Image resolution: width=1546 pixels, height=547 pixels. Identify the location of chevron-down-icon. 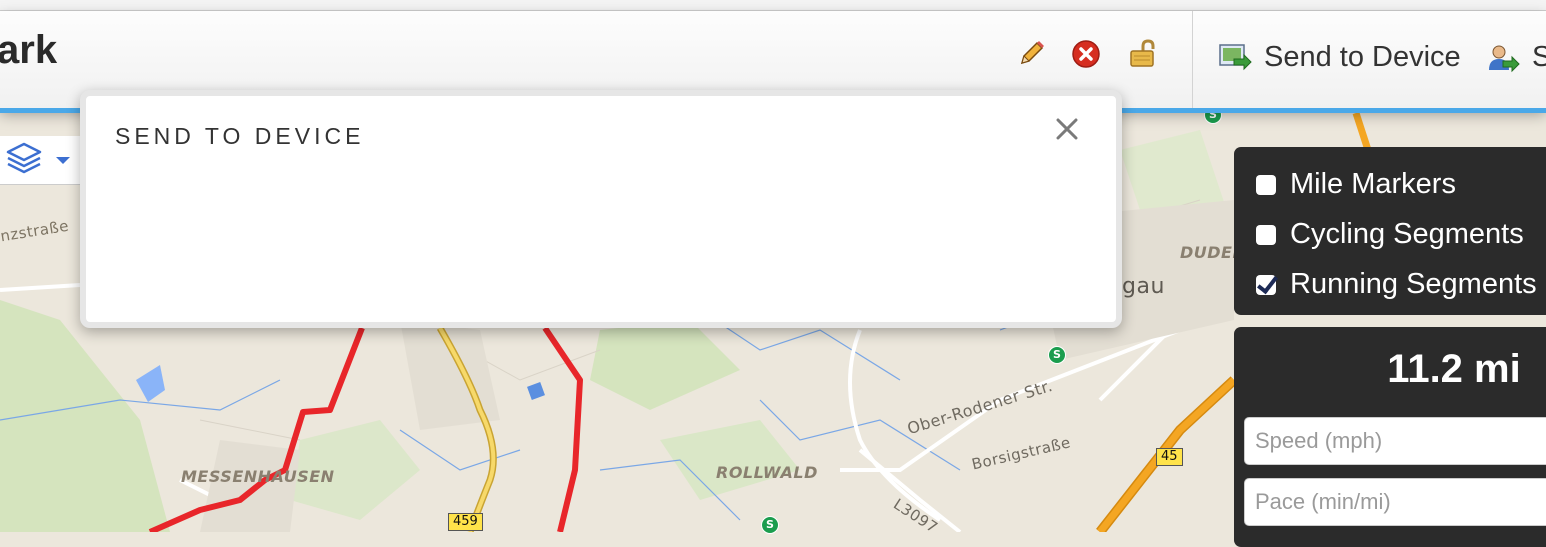
(63, 160).